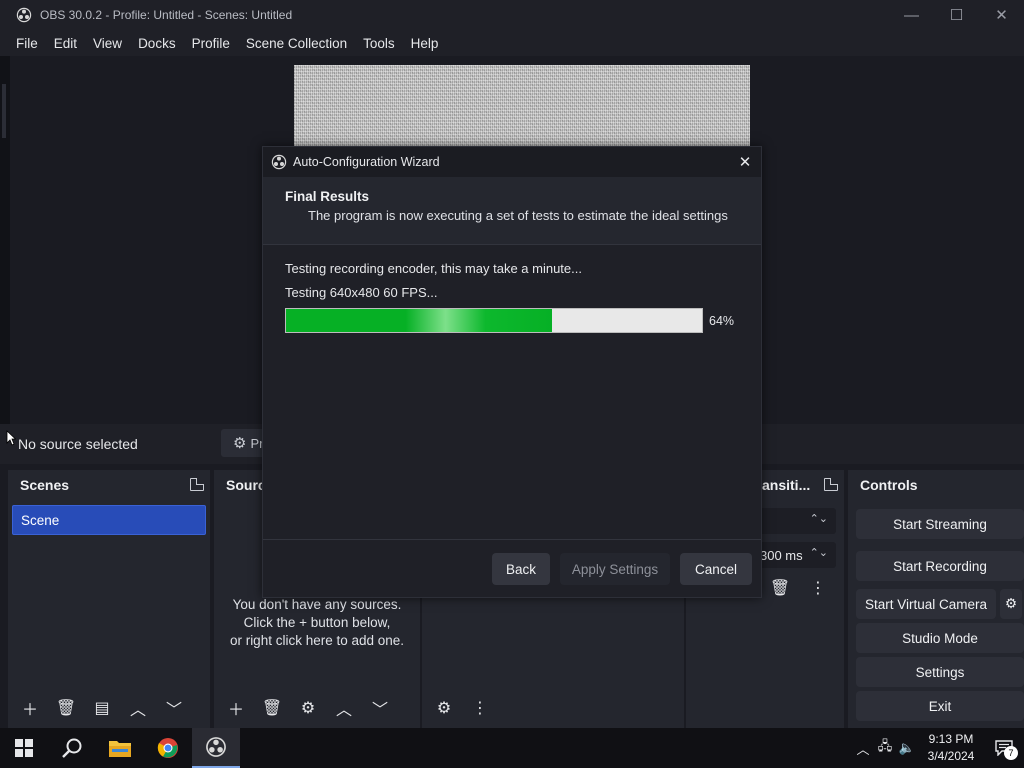 The width and height of the screenshot is (1024, 768). I want to click on sources-dock-footer: ＋ 🗑 ⚙ ︿ ﹀, so click(317, 708).